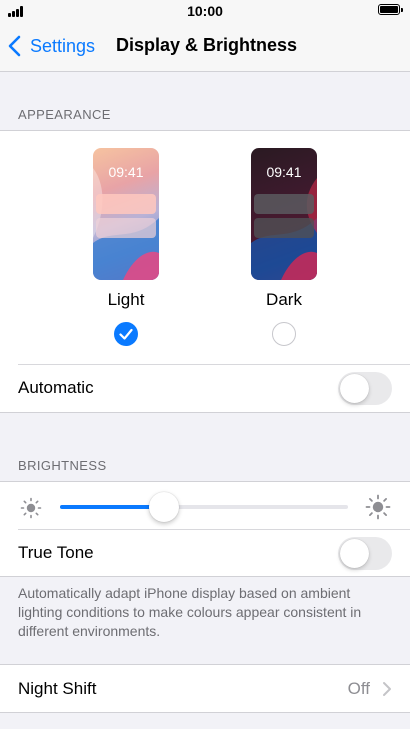 This screenshot has height=729, width=410. Describe the element at coordinates (284, 172) in the screenshot. I see `dark-preview-time: 09:41` at that location.